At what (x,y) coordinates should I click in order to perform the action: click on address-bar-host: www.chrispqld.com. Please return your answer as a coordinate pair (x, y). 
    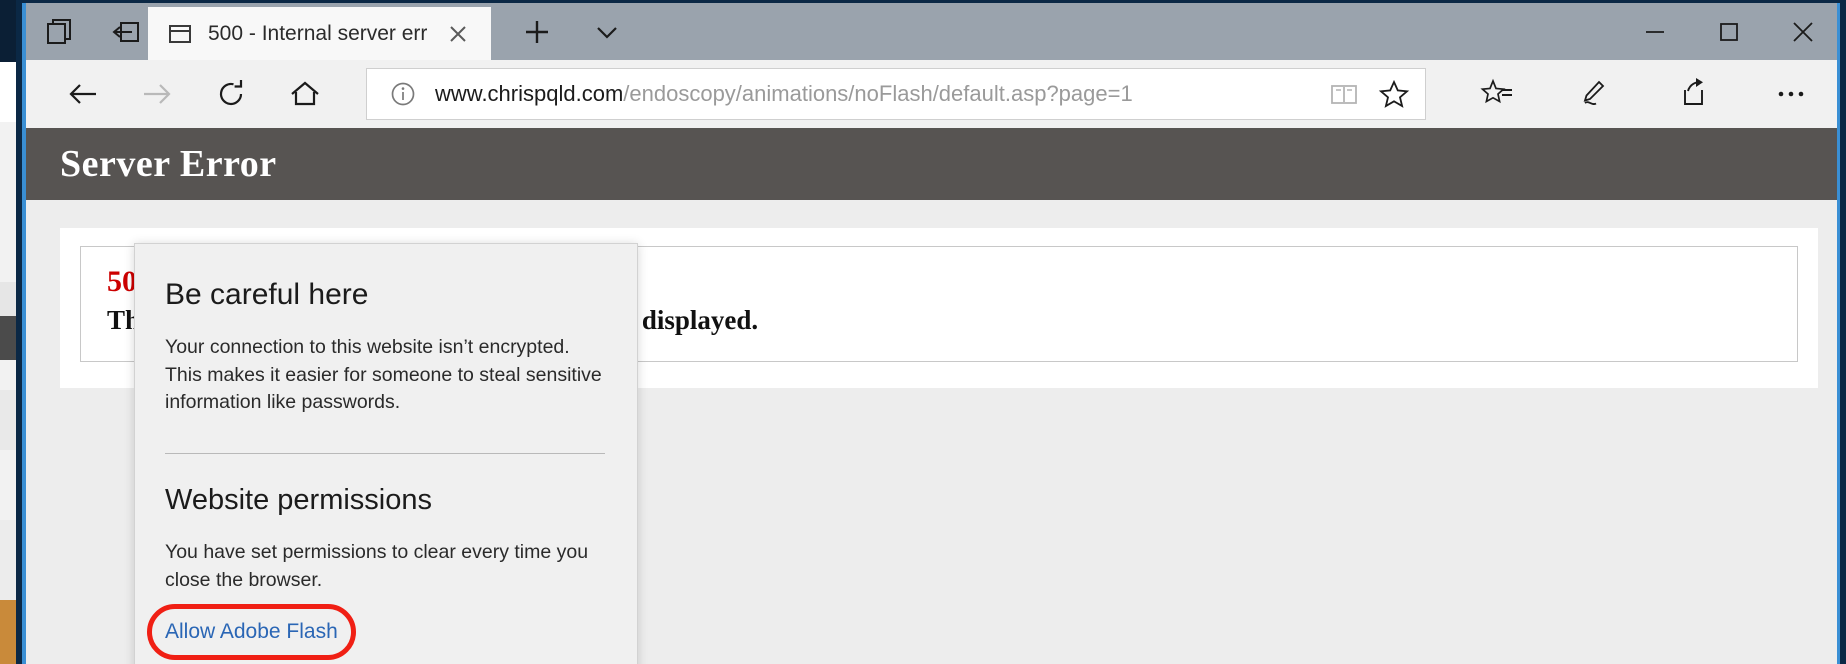
    Looking at the image, I should click on (529, 93).